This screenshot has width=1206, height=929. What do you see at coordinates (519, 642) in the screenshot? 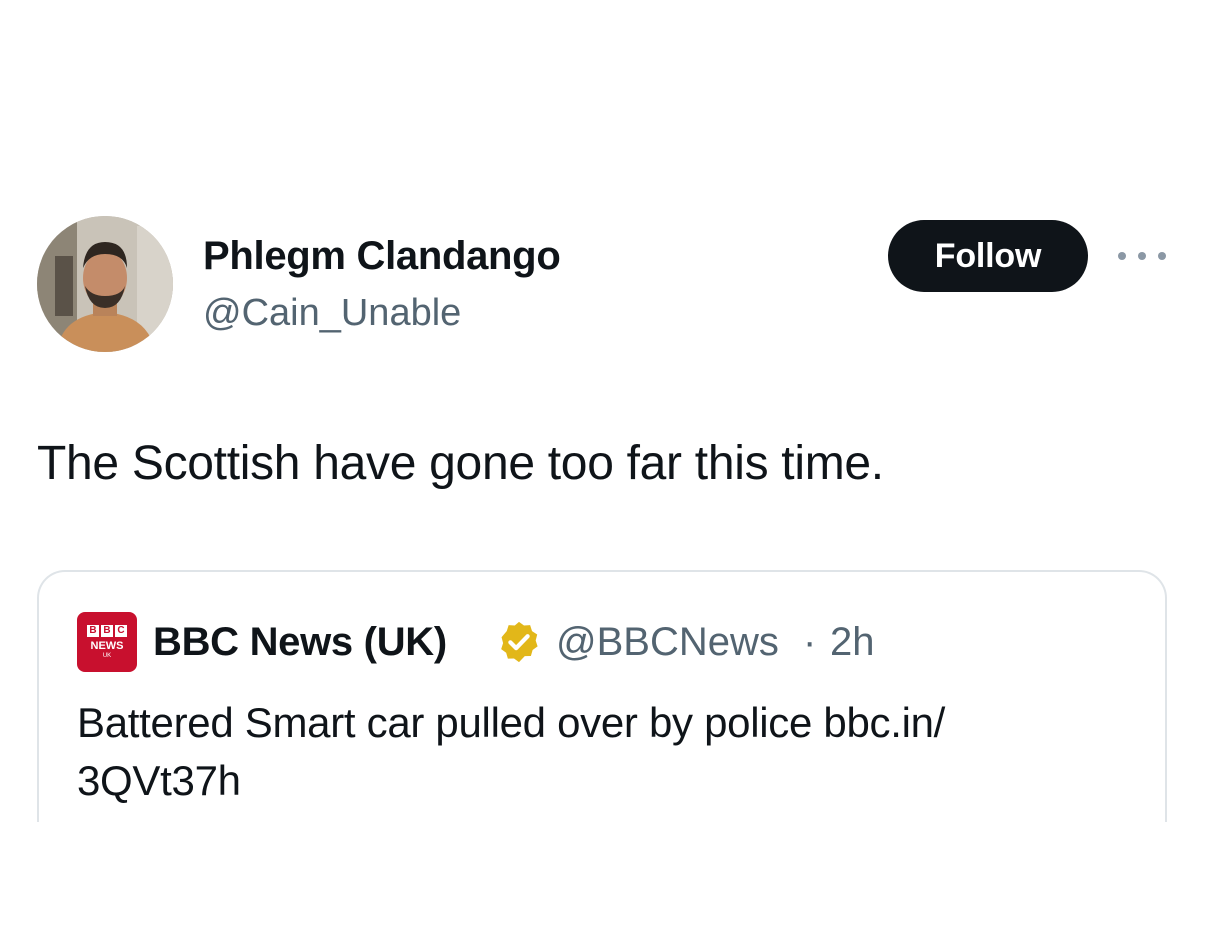
I see `verified-badge-icon` at bounding box center [519, 642].